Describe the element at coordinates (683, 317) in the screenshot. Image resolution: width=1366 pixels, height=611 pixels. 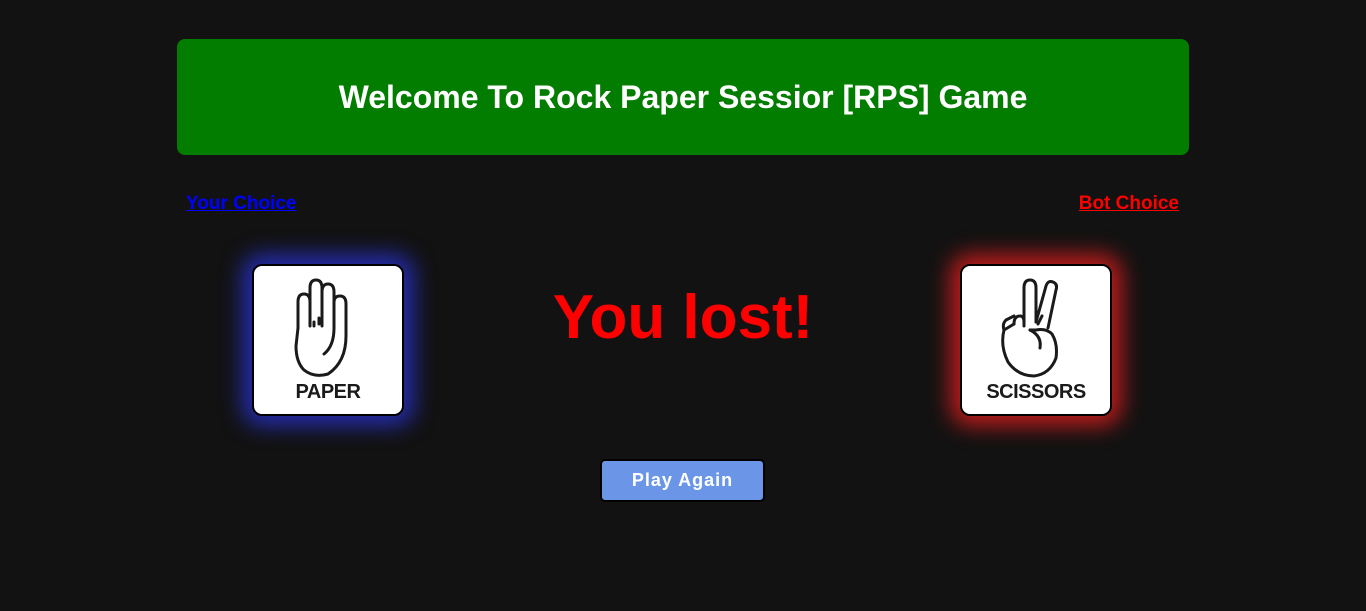
I see `result-message: You lost!` at that location.